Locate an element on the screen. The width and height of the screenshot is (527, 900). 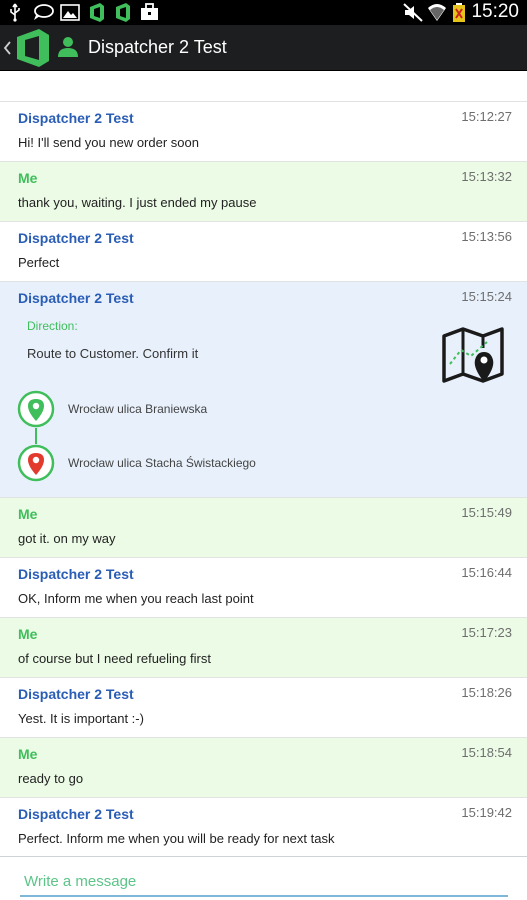
mute-icon is located at coordinates (413, 12).